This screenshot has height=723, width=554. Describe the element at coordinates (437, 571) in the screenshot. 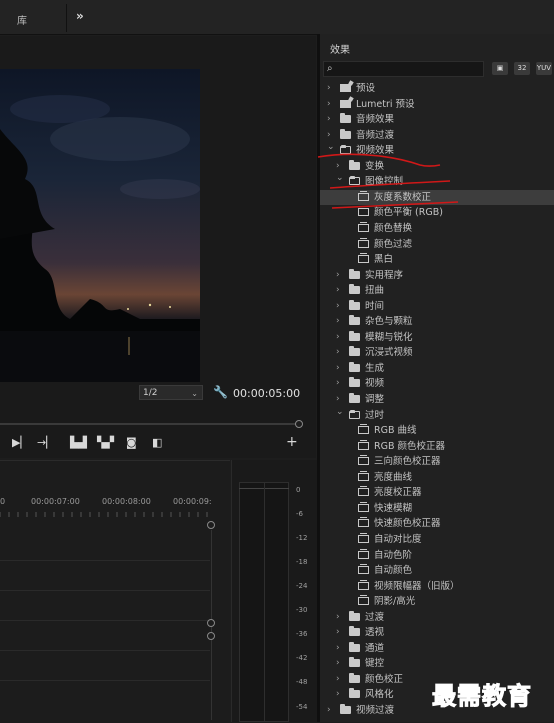

I see `effect-item: 自动颜色` at that location.